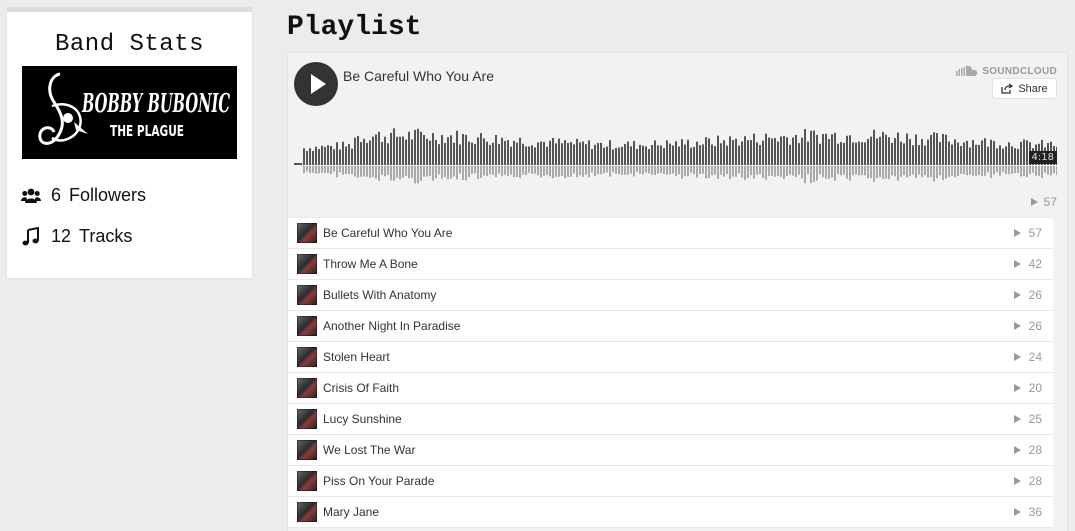 This screenshot has height=531, width=1075. Describe the element at coordinates (316, 84) in the screenshot. I see `play-icon` at that location.